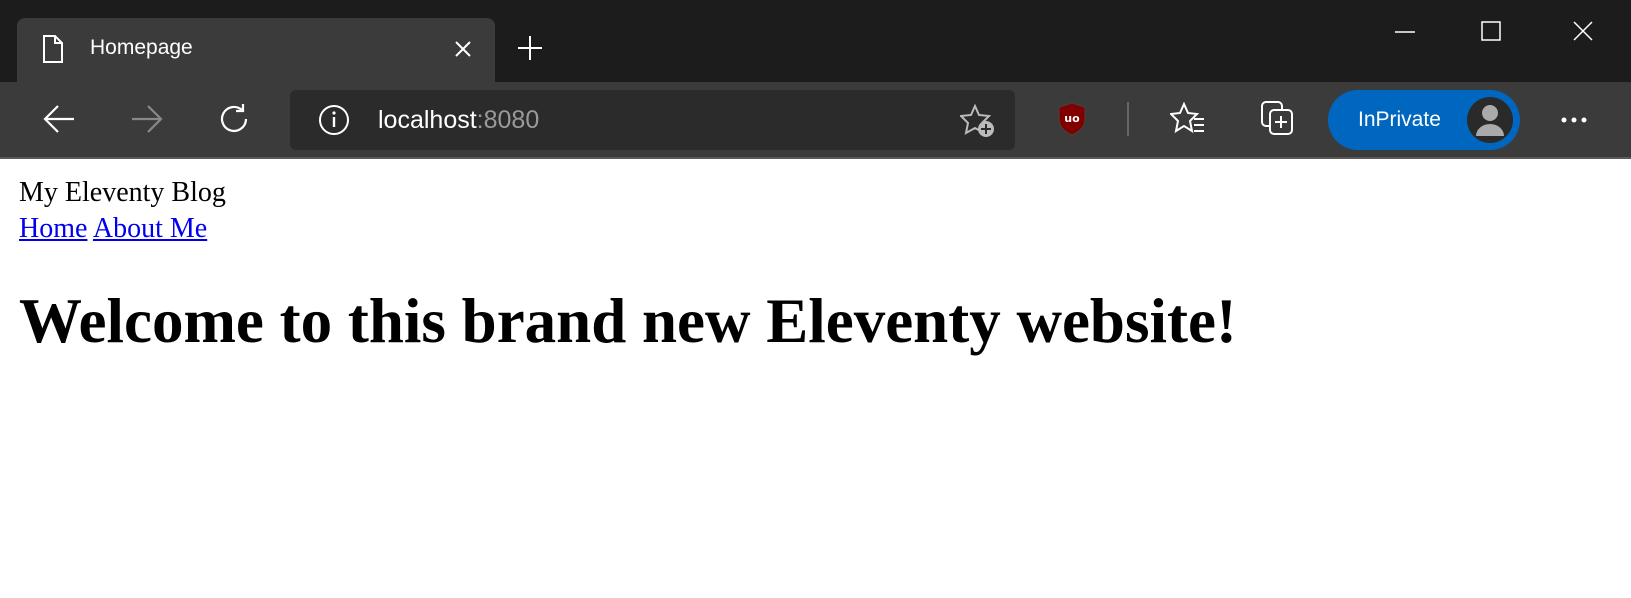  What do you see at coordinates (1128, 119) in the screenshot?
I see `toolbar-divider` at bounding box center [1128, 119].